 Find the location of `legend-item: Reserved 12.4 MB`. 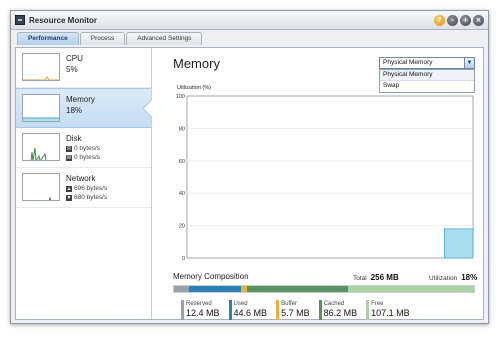

legend-item: Reserved 12.4 MB is located at coordinates (200, 310).